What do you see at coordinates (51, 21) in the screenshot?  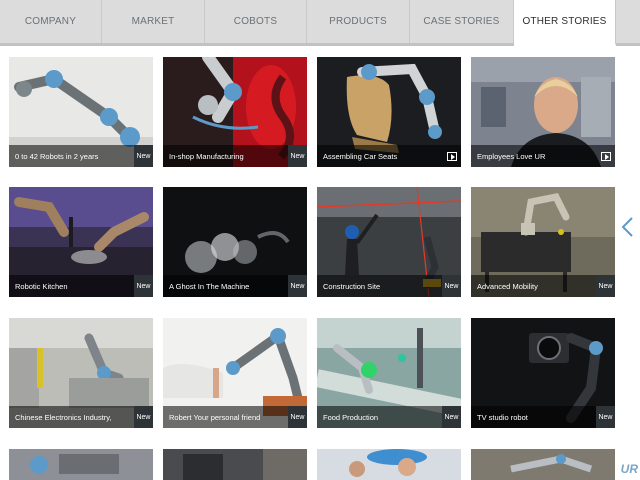 I see `tab-company: COMPANY` at bounding box center [51, 21].